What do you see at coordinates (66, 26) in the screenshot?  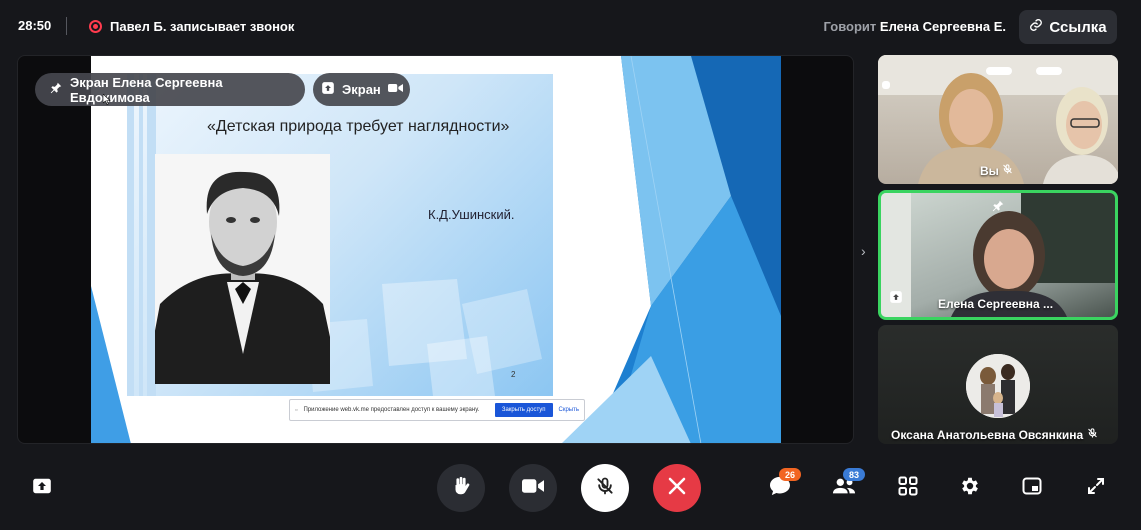 I see `header-divider` at bounding box center [66, 26].